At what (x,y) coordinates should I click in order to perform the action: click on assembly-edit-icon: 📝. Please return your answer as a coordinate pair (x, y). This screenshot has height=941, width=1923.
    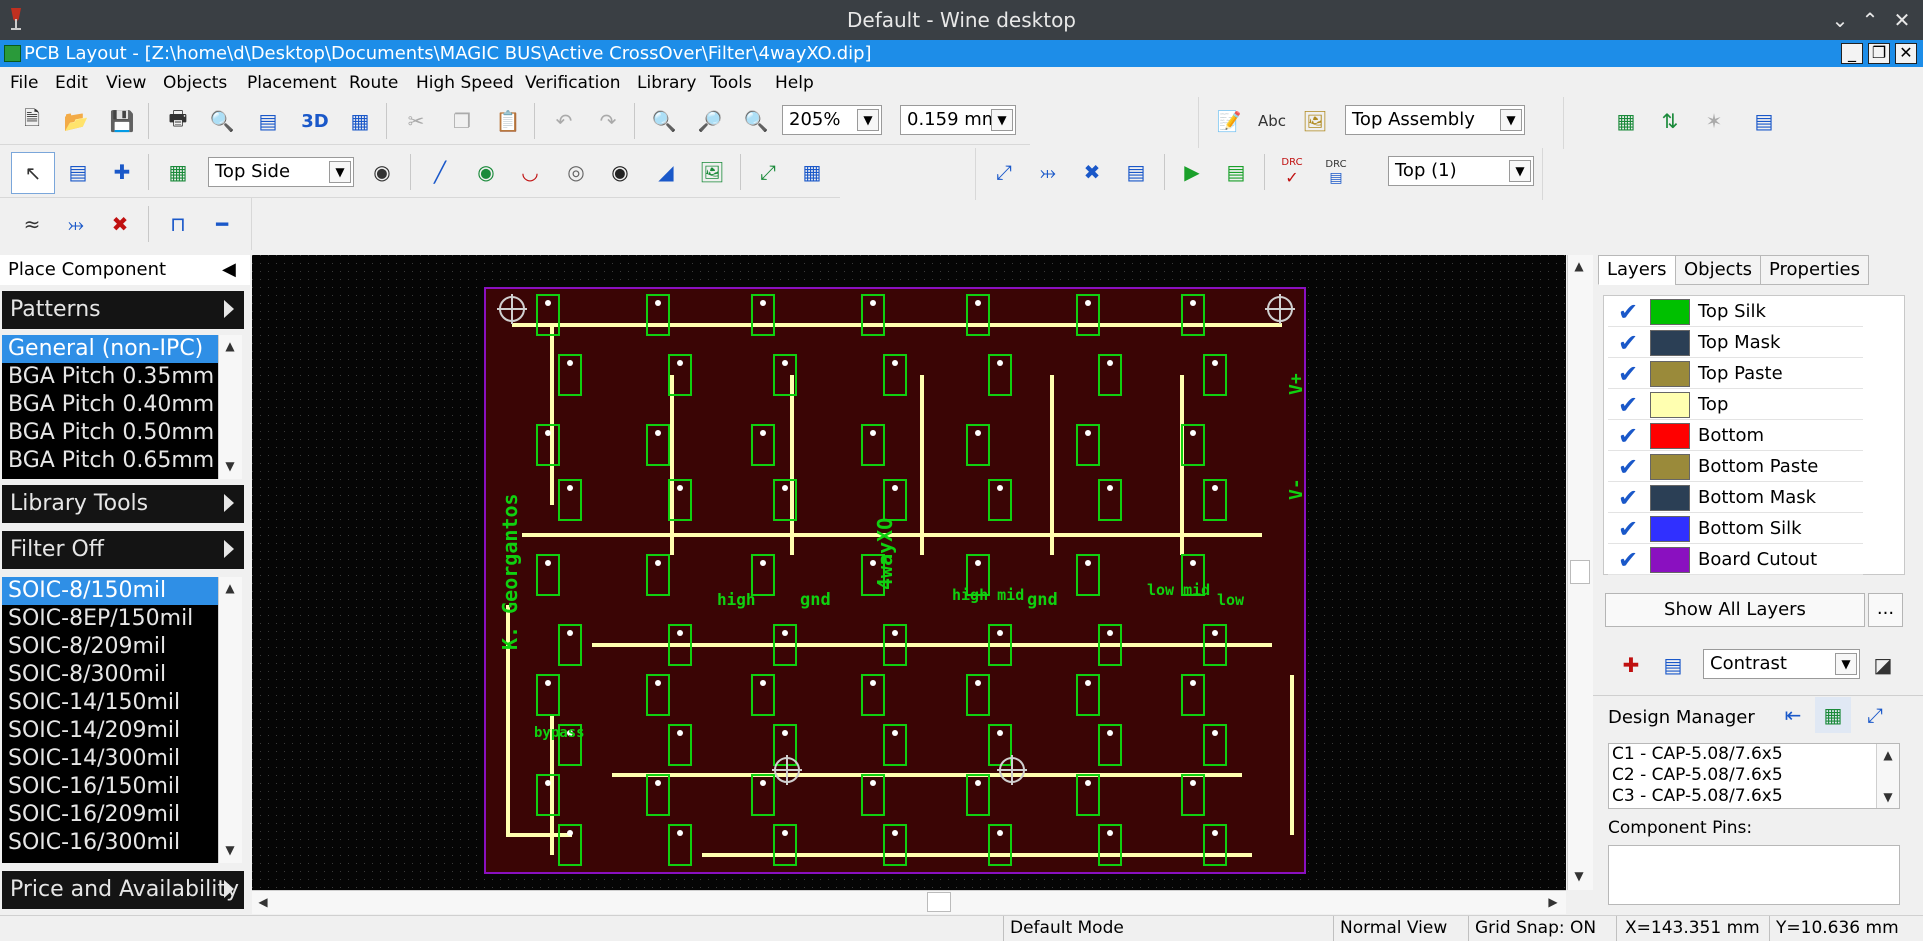
    Looking at the image, I should click on (1229, 121).